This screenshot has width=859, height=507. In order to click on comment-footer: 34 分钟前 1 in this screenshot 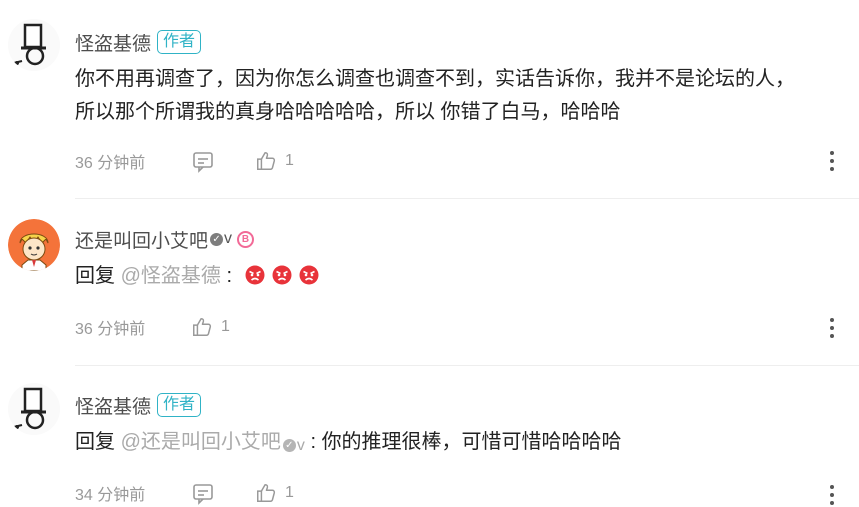, I will do `click(184, 493)`.